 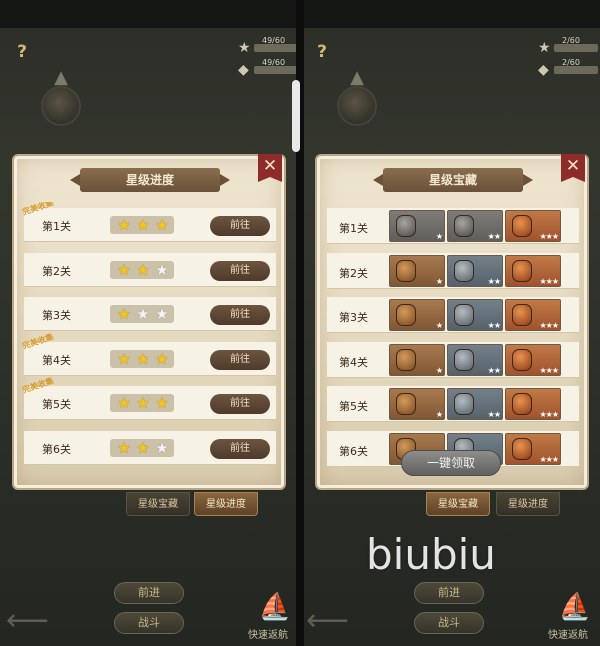 I want to click on progress-row: 第6关 ★ ★ ★ 前往, so click(x=150, y=448).